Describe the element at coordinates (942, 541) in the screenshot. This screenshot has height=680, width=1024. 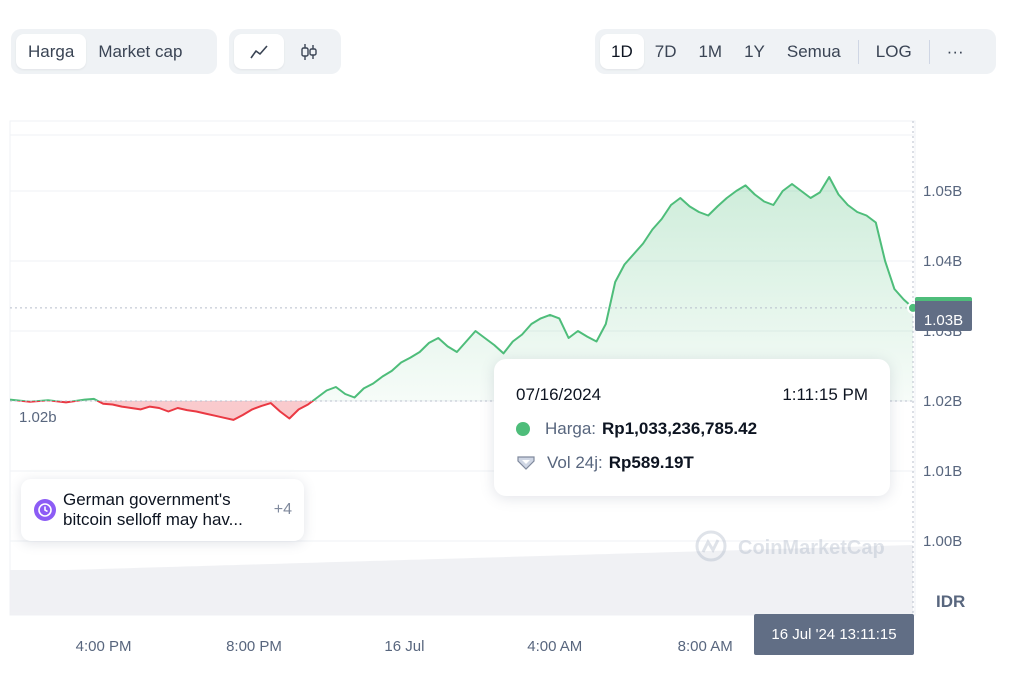
I see `y-tick-label: 1.00B` at that location.